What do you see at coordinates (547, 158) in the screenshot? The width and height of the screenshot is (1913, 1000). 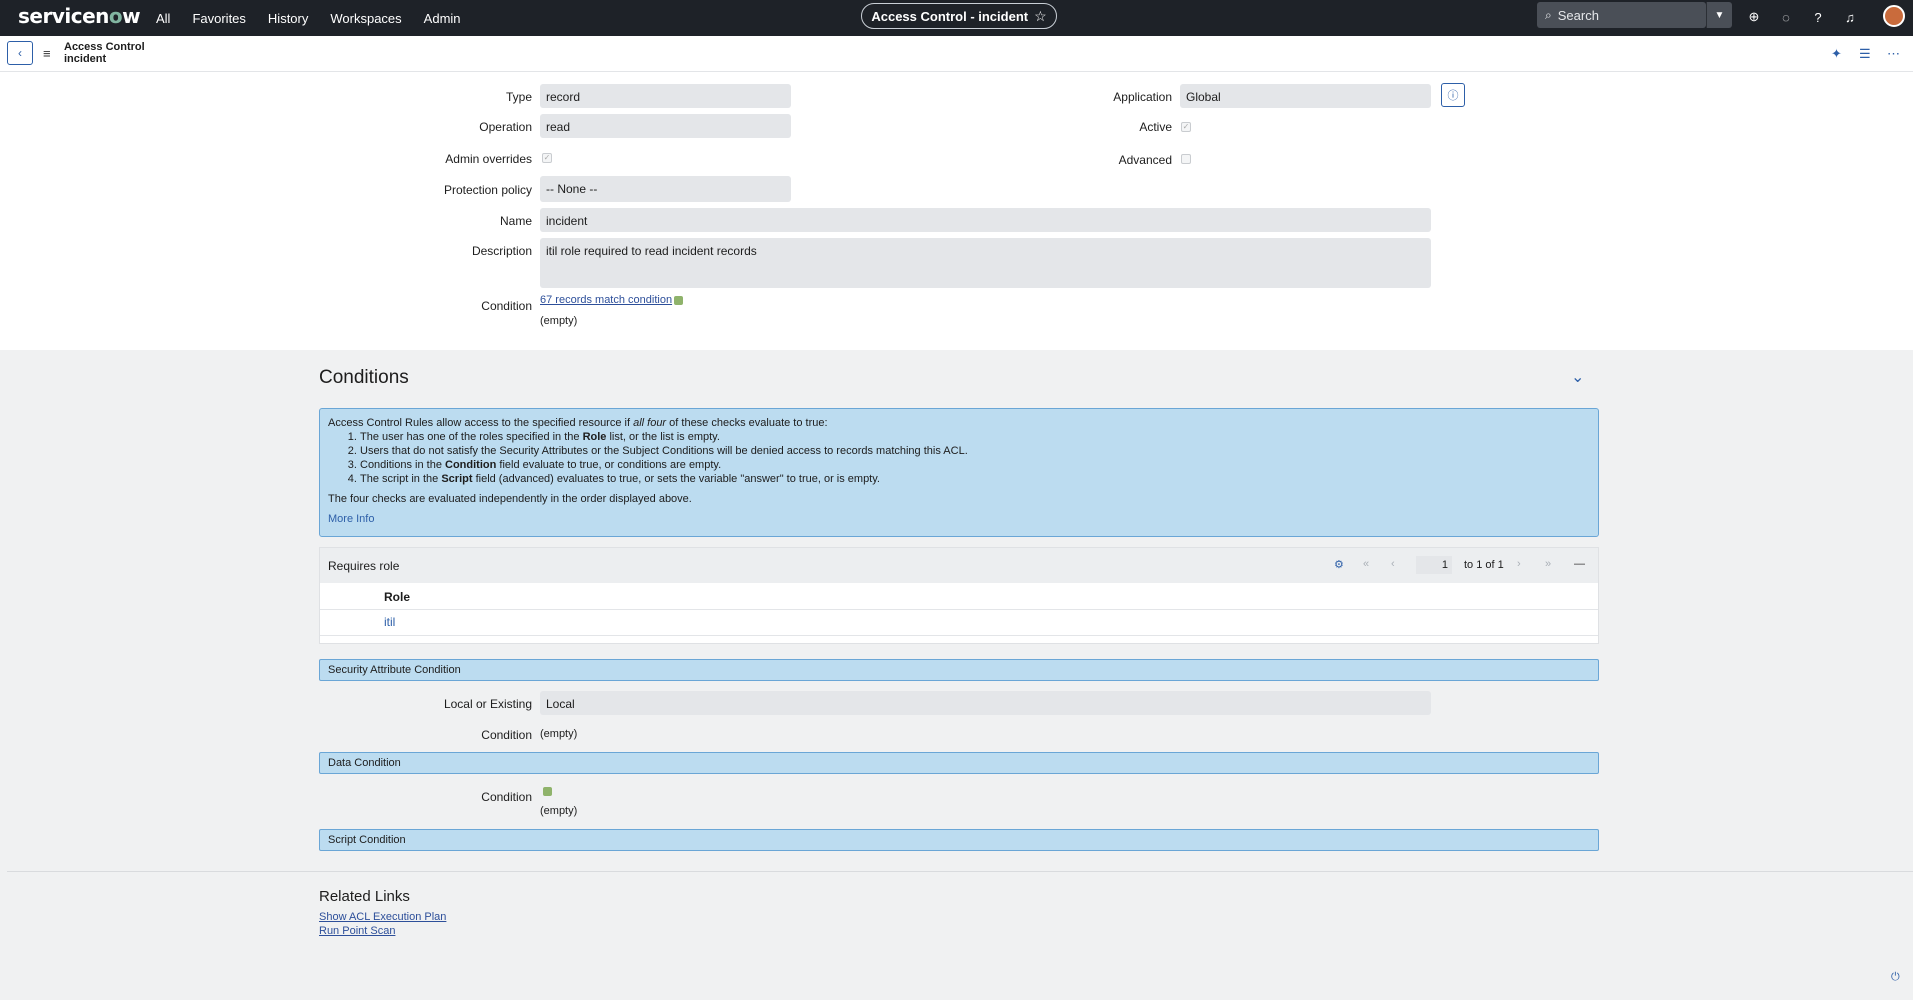 I see `admin-overrides-checkbox: ✓` at bounding box center [547, 158].